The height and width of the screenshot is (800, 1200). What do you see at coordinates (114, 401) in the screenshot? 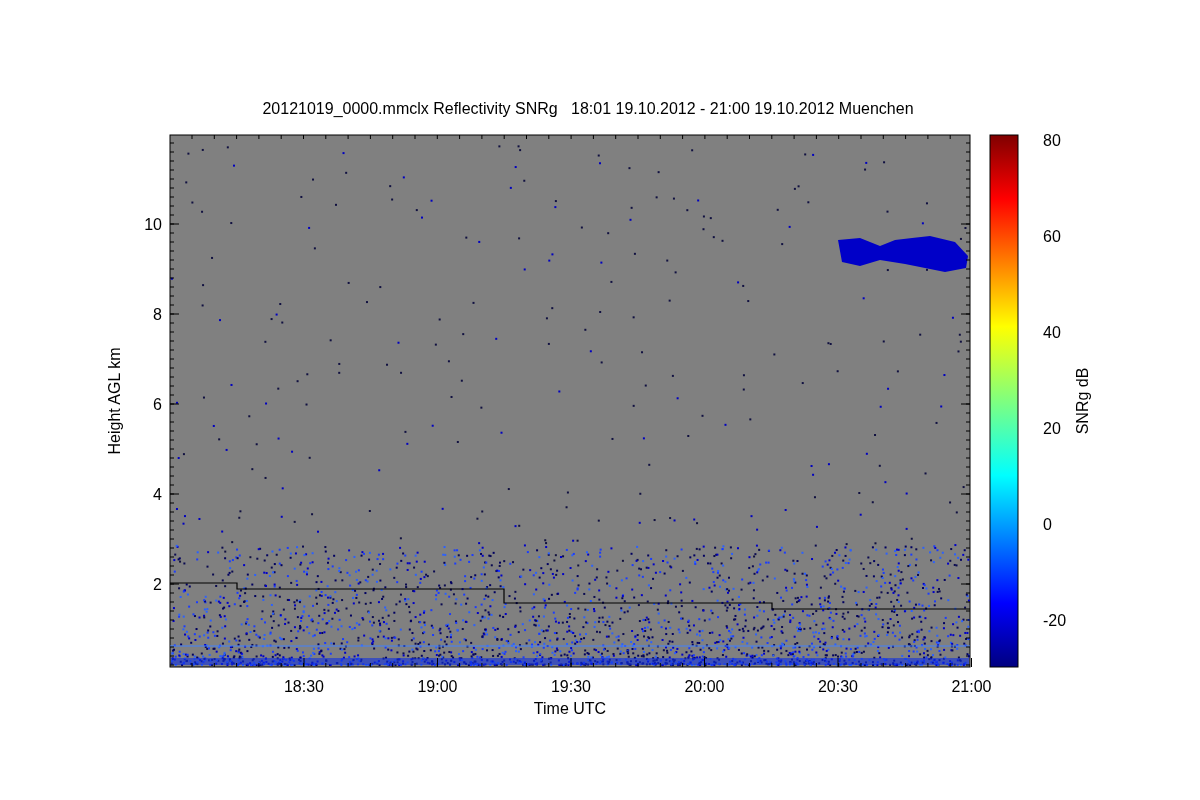
I see `y-axis-label: Height AGL km` at bounding box center [114, 401].